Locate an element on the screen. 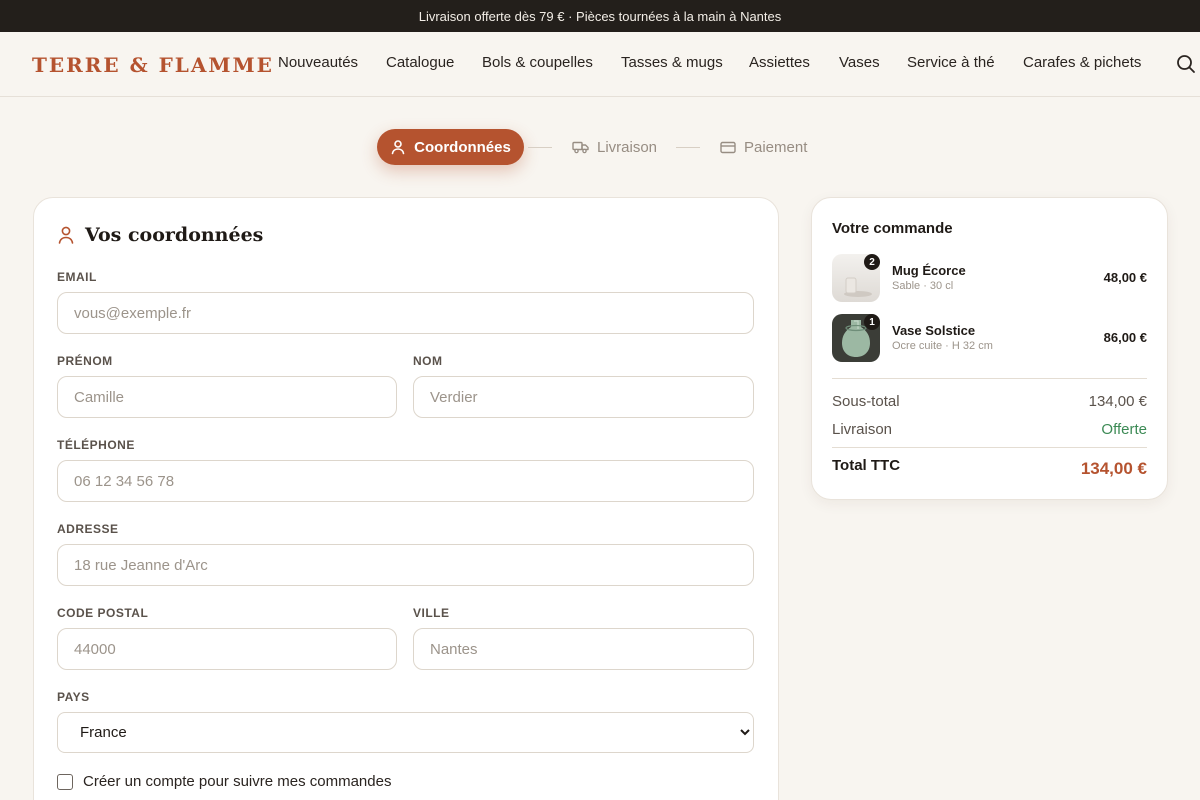 Image resolution: width=1200 pixels, height=800 pixels. truck-icon is located at coordinates (580, 147).